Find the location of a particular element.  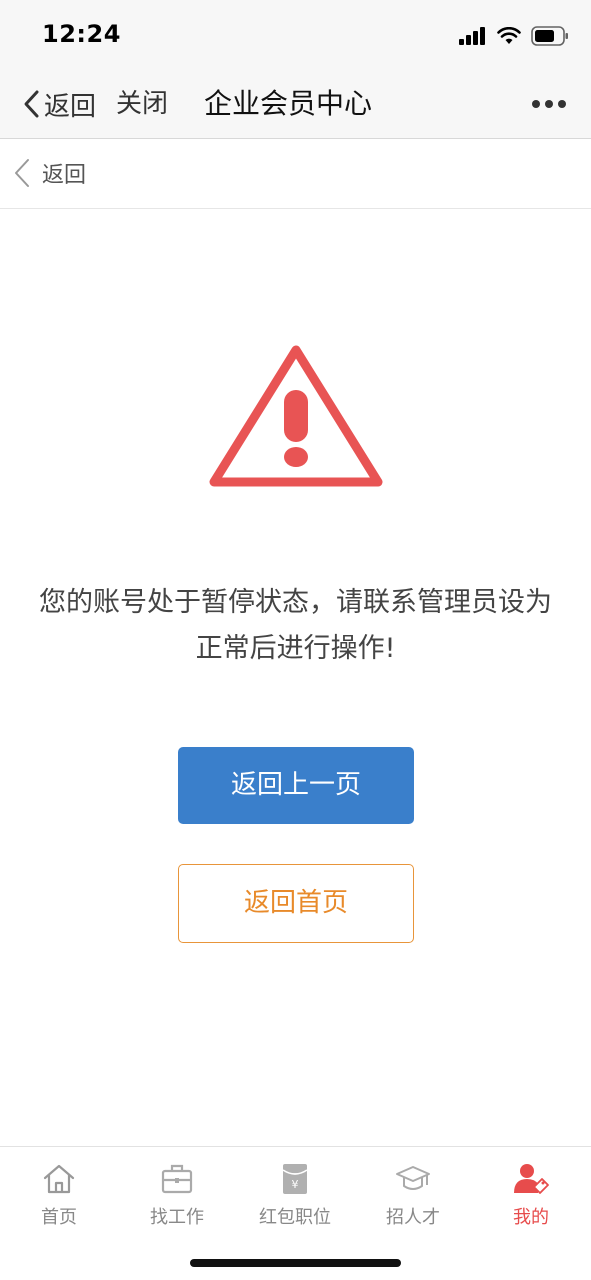

nav-close-button: 关闭 is located at coordinates (142, 104).